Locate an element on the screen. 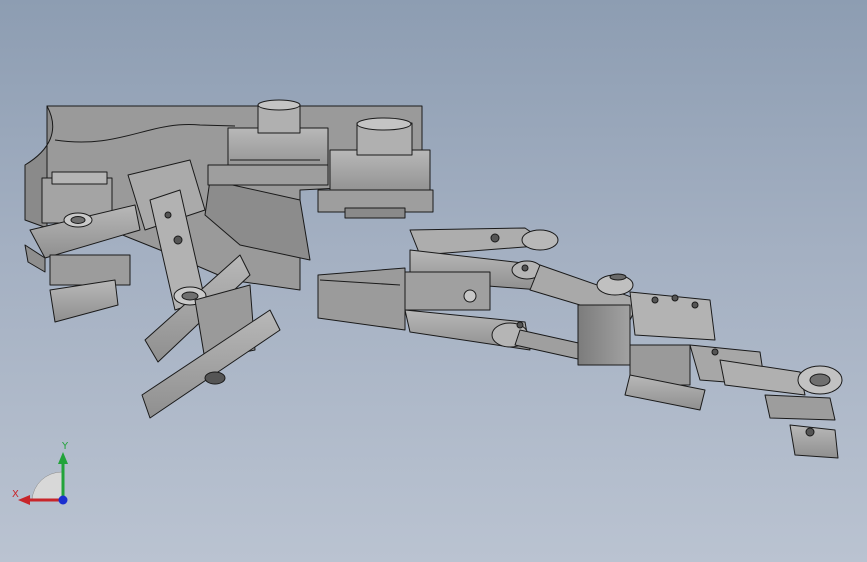 Image resolution: width=867 pixels, height=562 pixels. triad-quadrant is located at coordinates (47, 486).